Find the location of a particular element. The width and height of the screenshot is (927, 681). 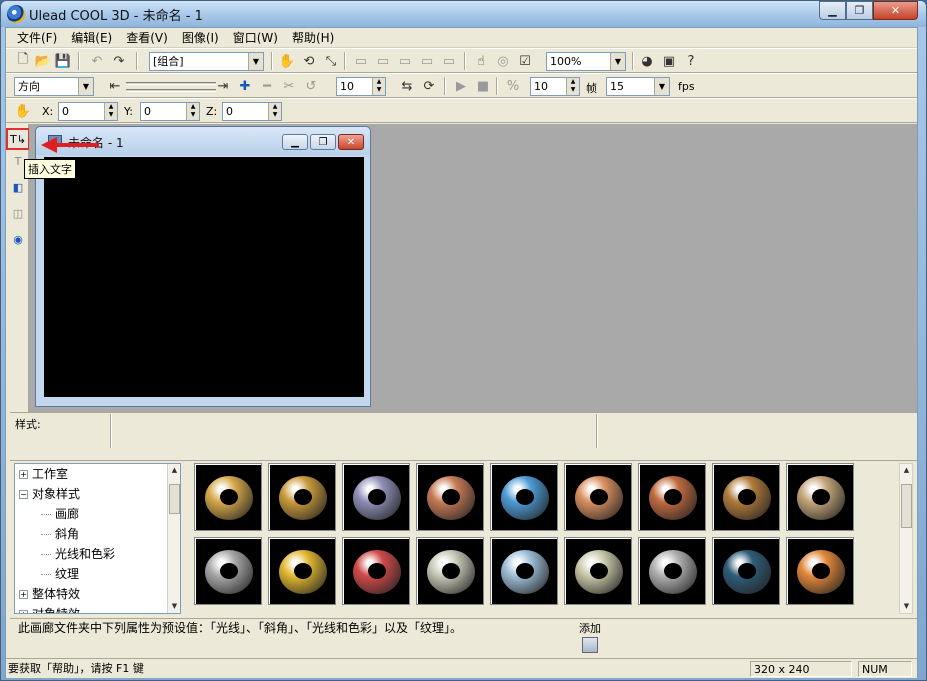

first-keyframe-icon: ⇤ is located at coordinates (115, 86).